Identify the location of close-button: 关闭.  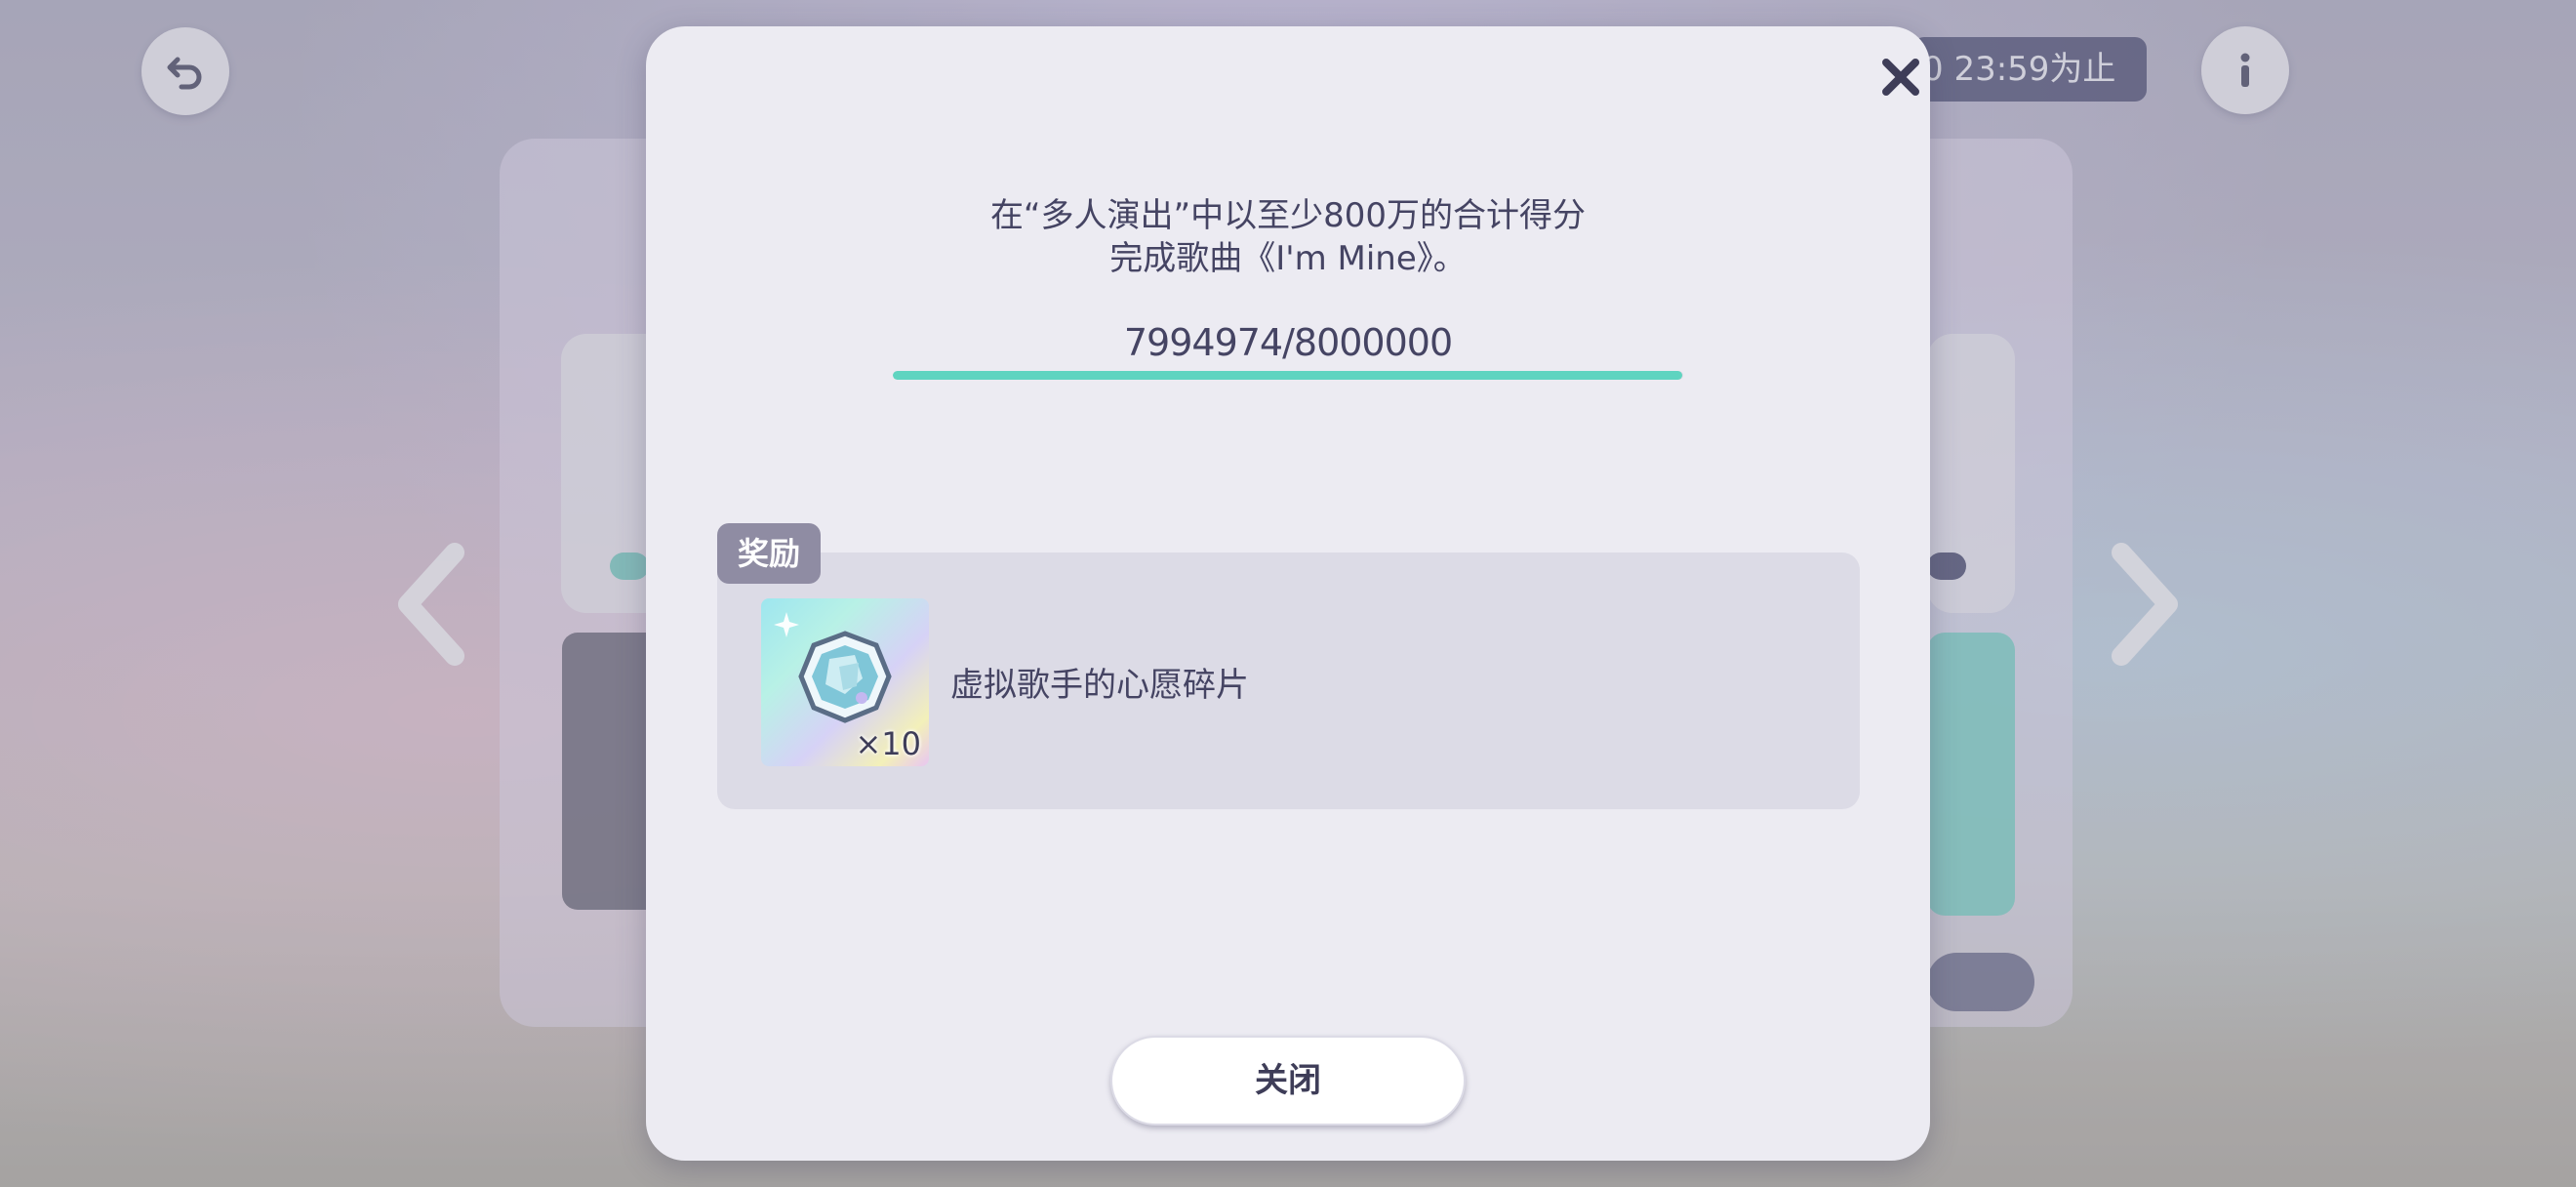
(1288, 1081).